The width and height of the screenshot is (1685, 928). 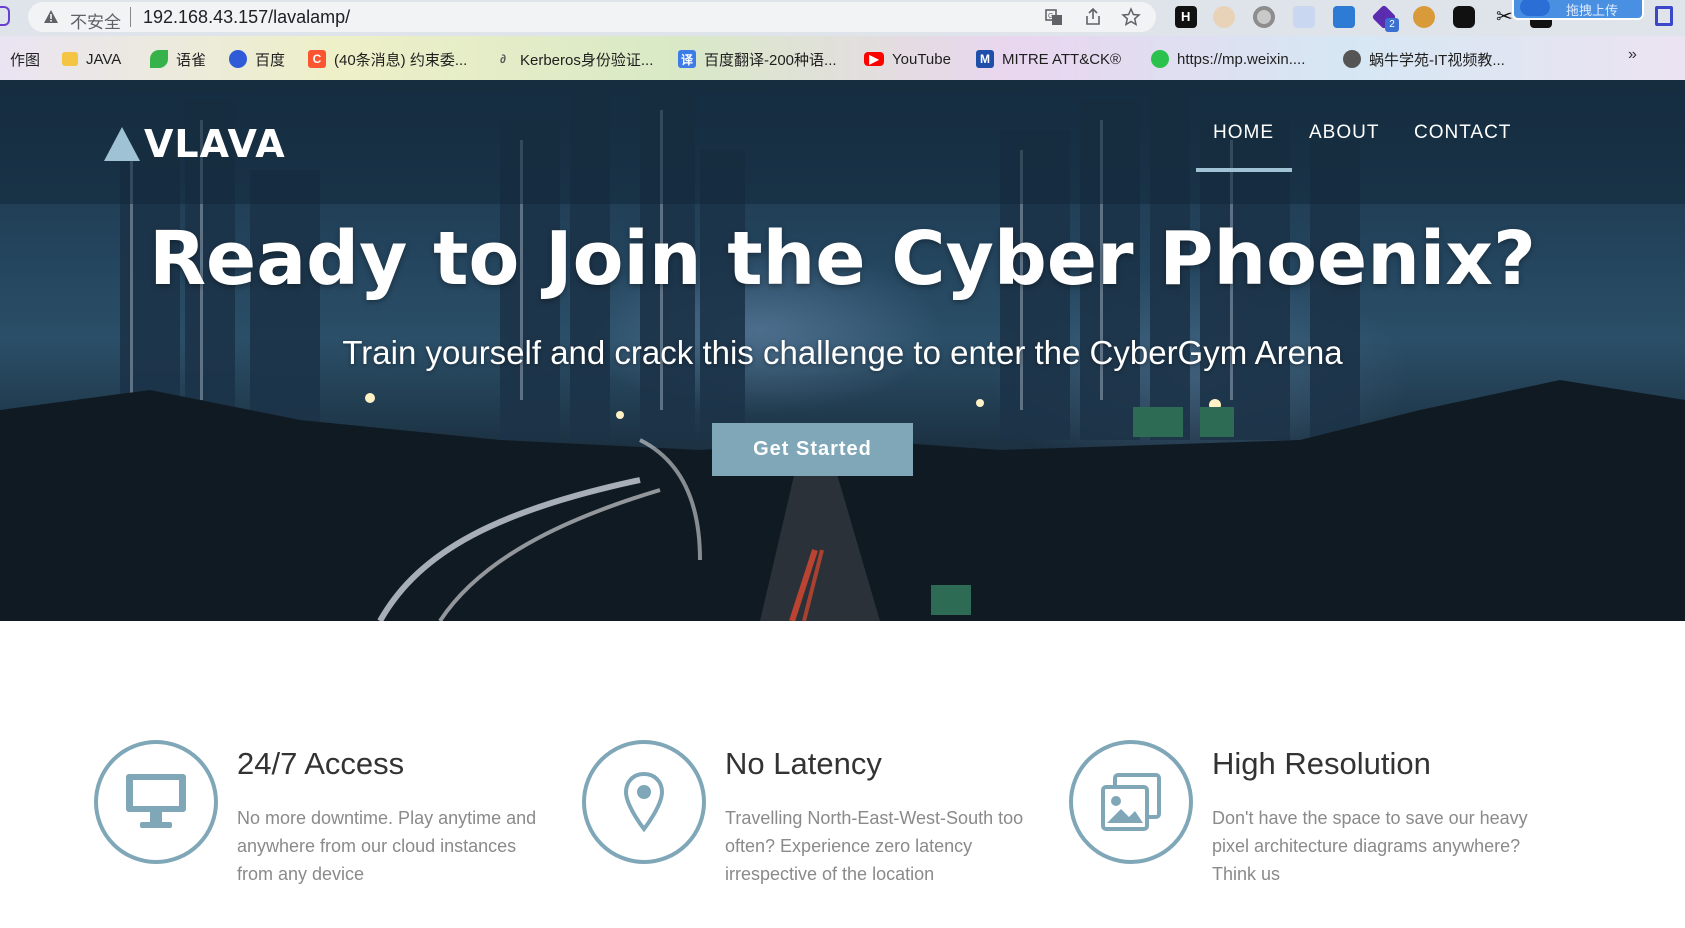 What do you see at coordinates (215, 144) in the screenshot?
I see `logo-text: VLAVA` at bounding box center [215, 144].